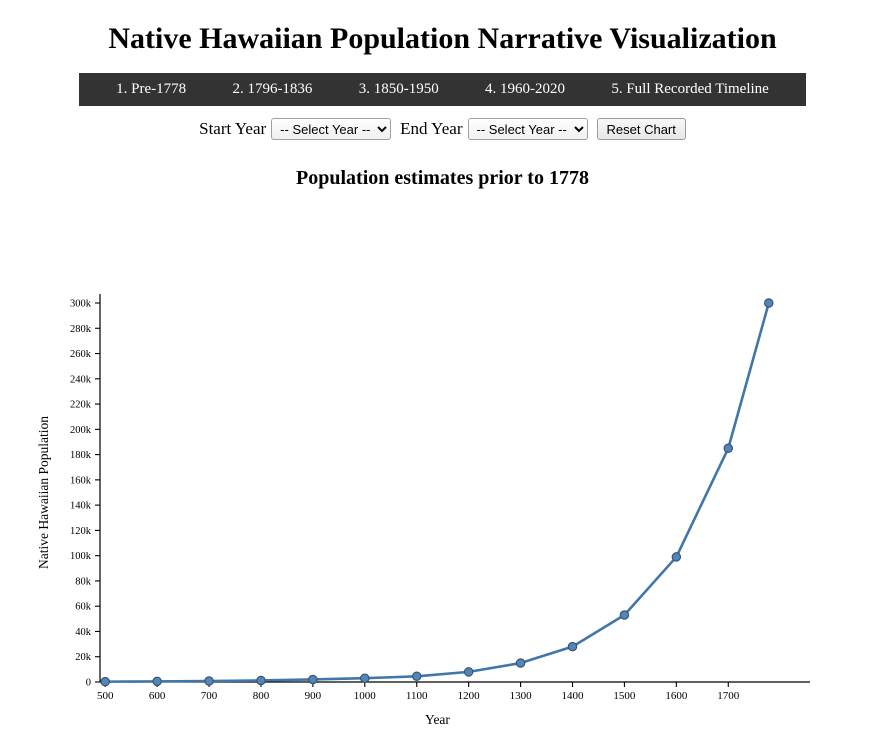  Describe the element at coordinates (105, 696) in the screenshot. I see `x-tick-label: 500` at that location.